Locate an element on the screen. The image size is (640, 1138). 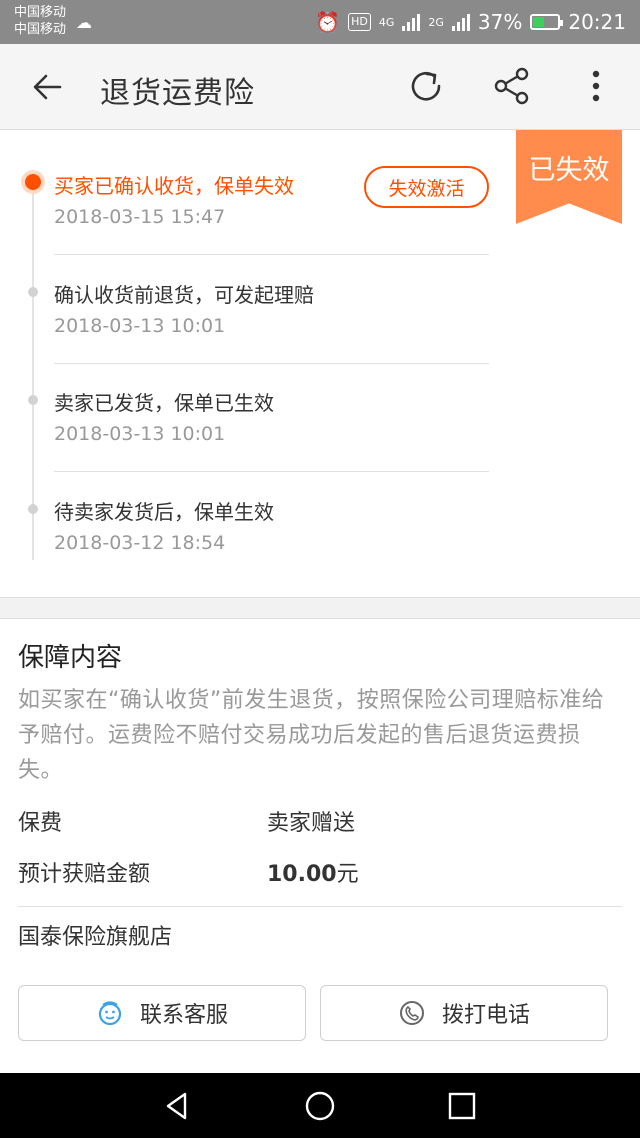
signal-icon is located at coordinates (411, 22).